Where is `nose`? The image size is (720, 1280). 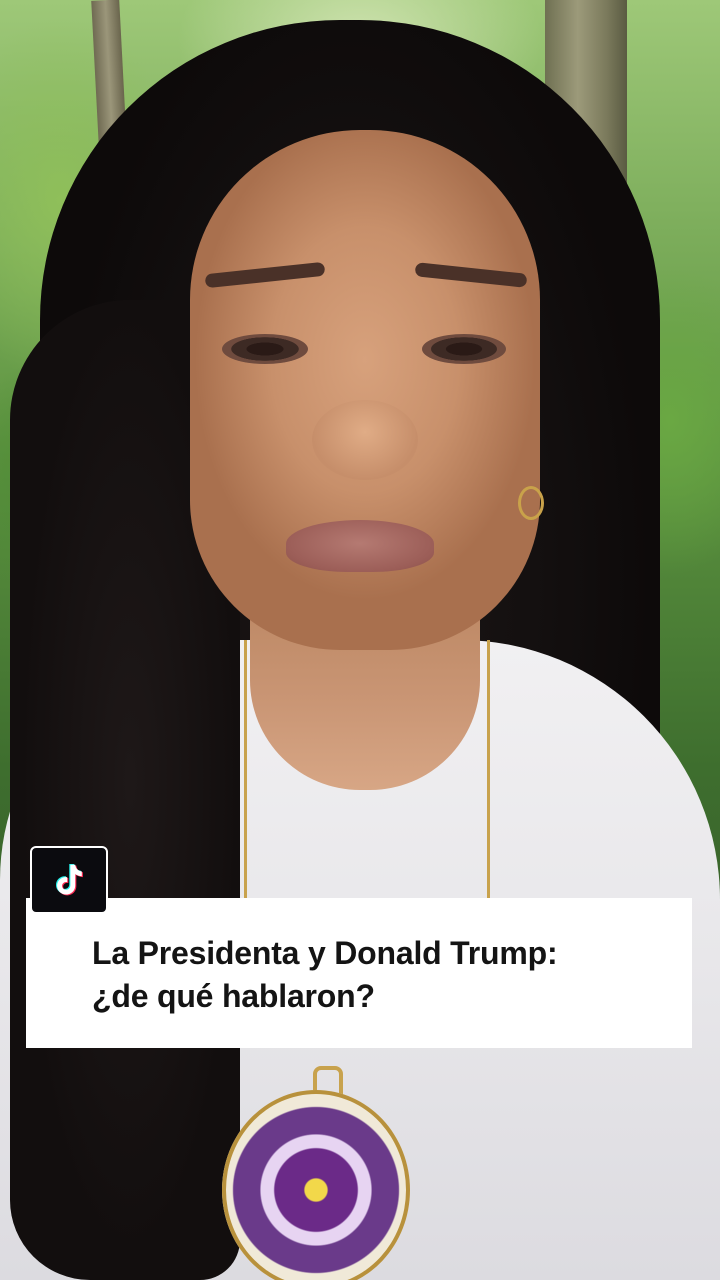
nose is located at coordinates (365, 440).